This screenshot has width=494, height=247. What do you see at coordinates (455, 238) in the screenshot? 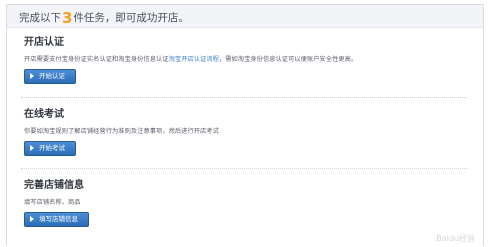
I see `watermark: Baidu经验` at bounding box center [455, 238].